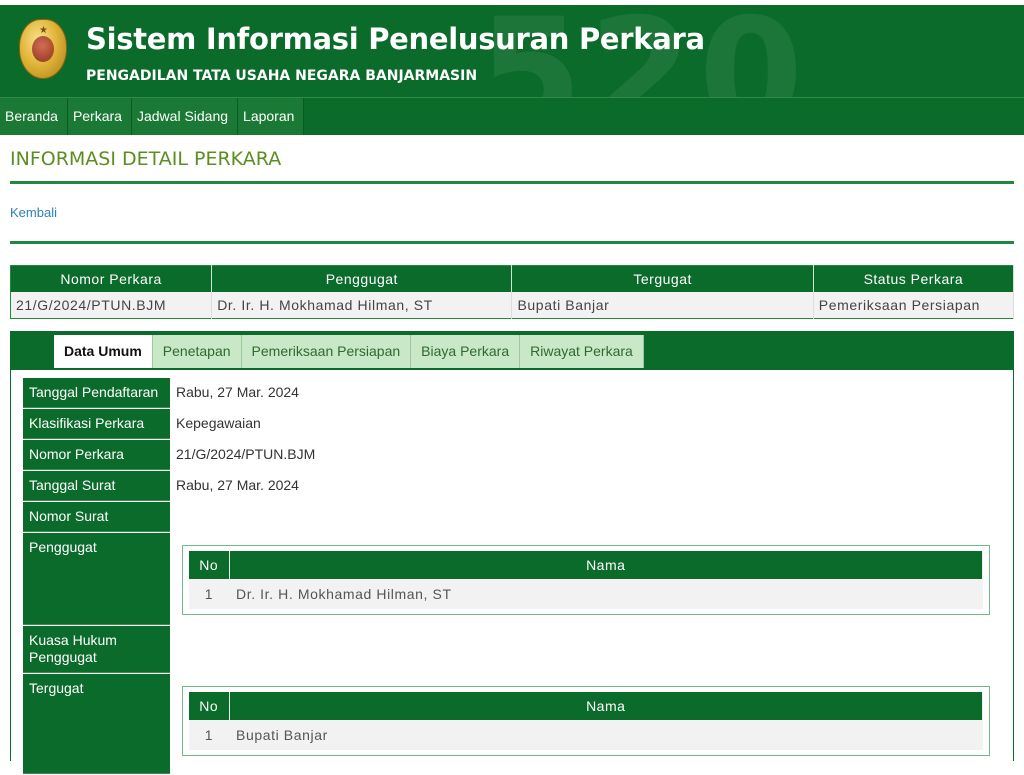  Describe the element at coordinates (606, 565) in the screenshot. I see `penggugat-header-nama: Nama` at that location.